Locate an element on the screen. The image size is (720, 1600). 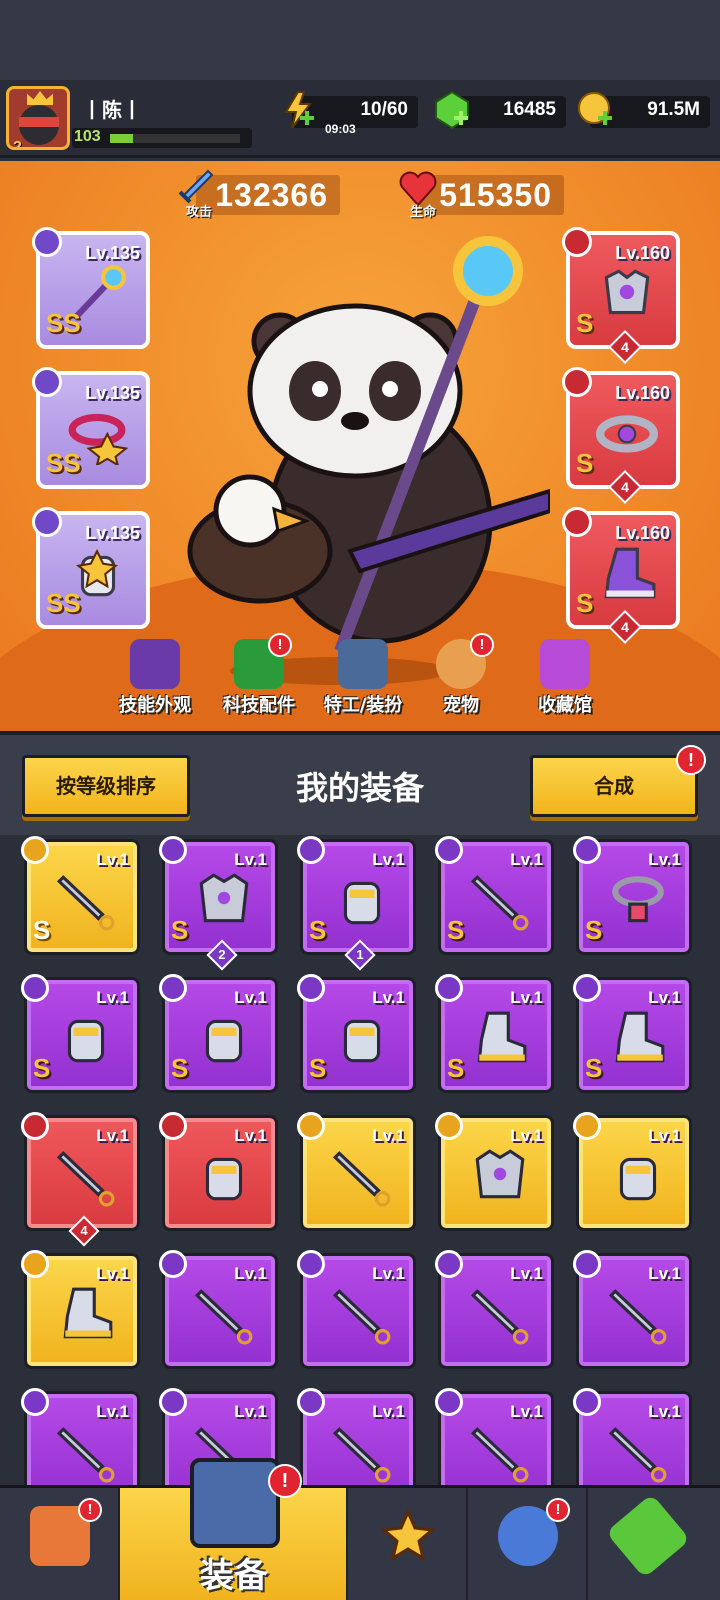
belt-type-icon is located at coordinates (577, 382).